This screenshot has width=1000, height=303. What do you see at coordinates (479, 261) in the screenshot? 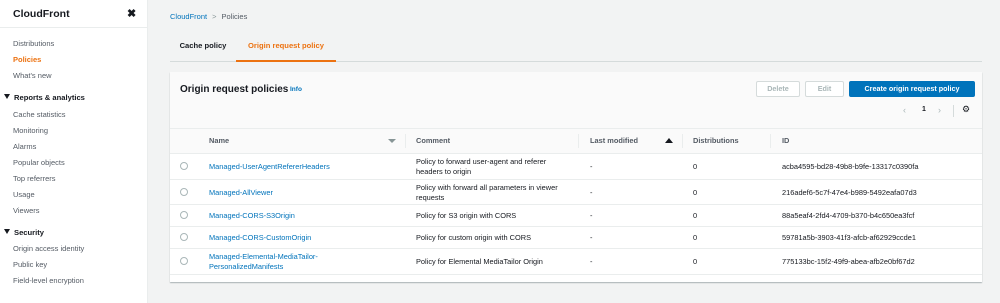
I see `policy-comment-line: Policy for Elemental MediaTailor Origin` at bounding box center [479, 261].